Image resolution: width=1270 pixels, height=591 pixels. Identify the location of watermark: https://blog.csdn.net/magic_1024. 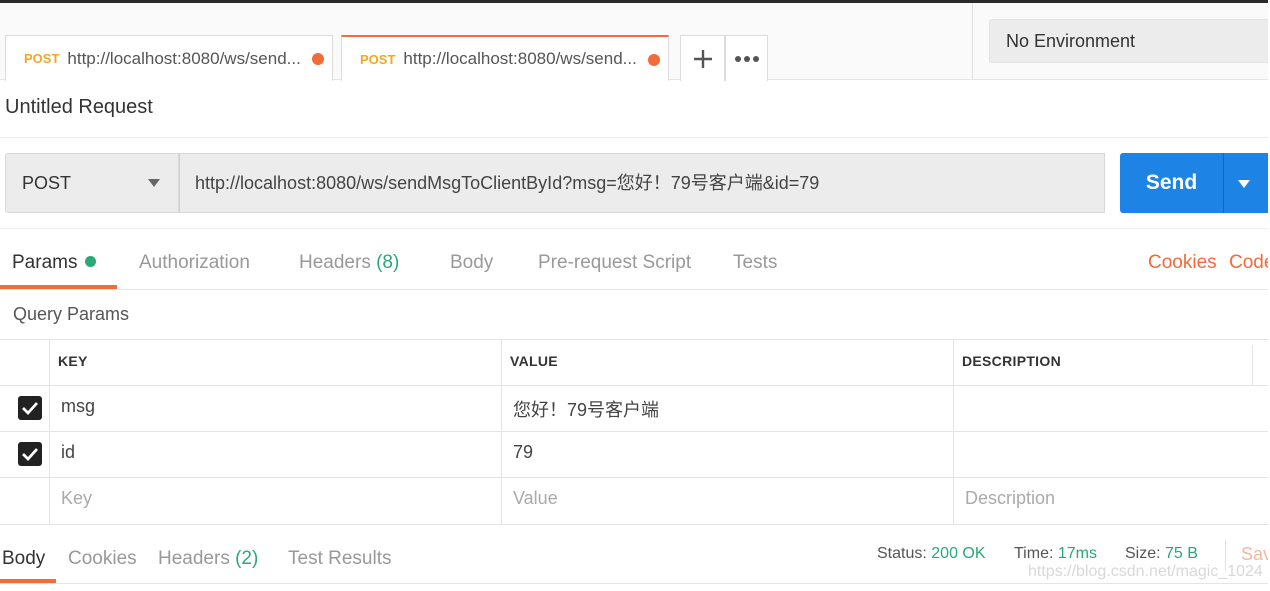
(1145, 571).